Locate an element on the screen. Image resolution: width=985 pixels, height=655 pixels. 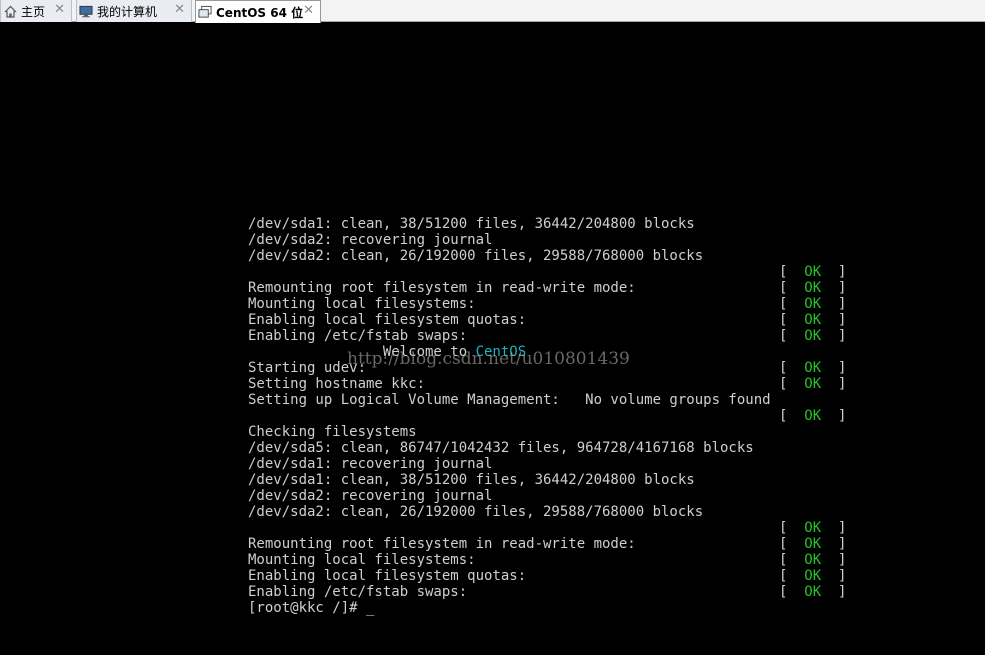
centos-highlight: CentOS is located at coordinates (501, 352).